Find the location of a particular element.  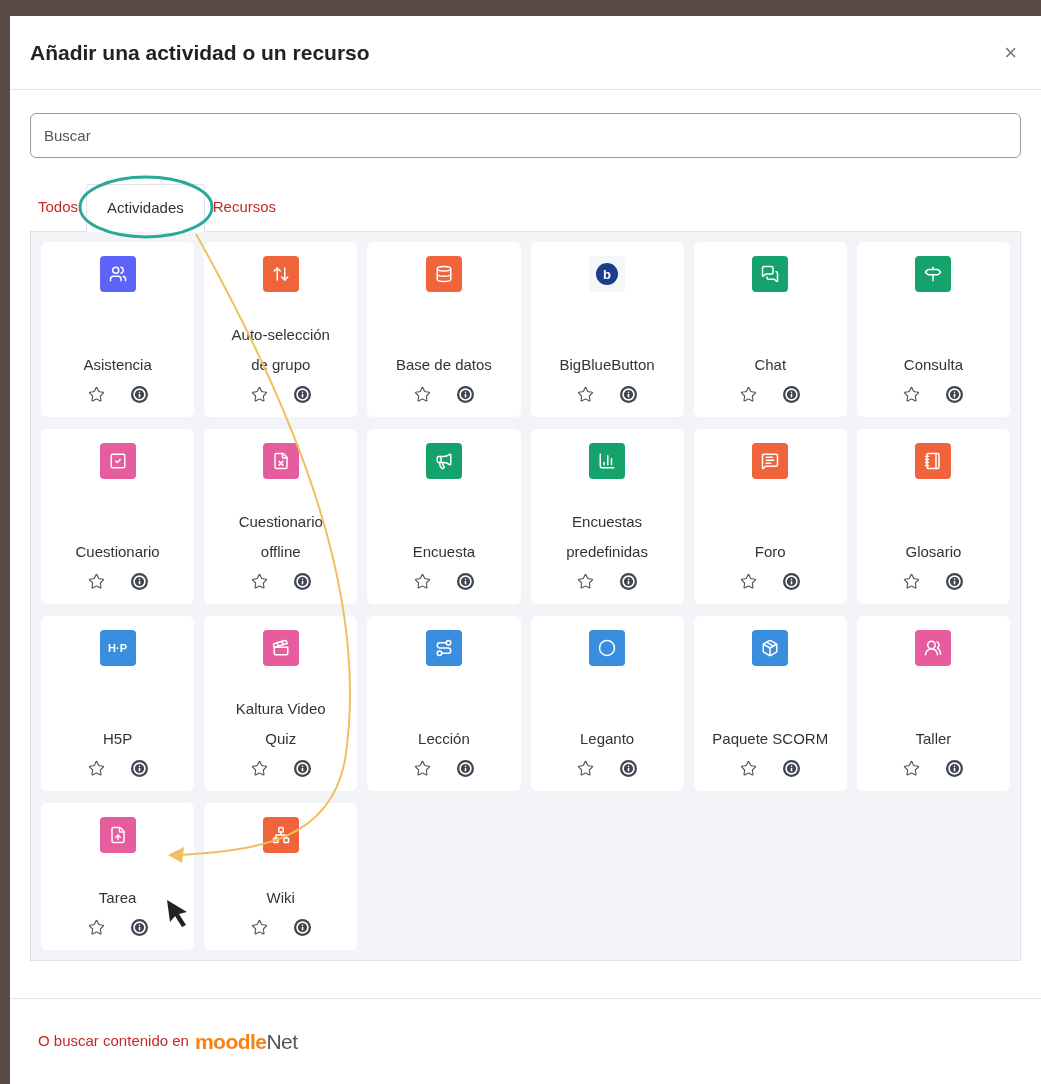

activity-card: Consulta is located at coordinates (933, 329).